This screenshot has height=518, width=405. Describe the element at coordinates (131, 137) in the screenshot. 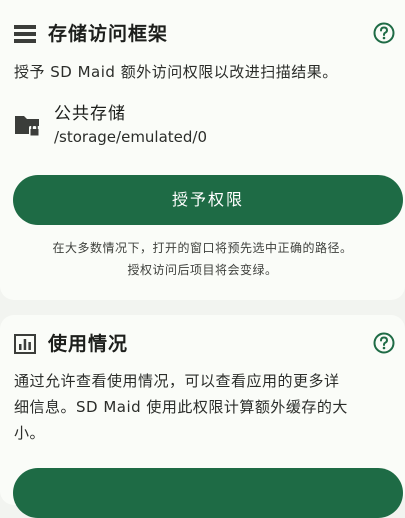

I see `storage-path: /storage/emulated/0` at that location.